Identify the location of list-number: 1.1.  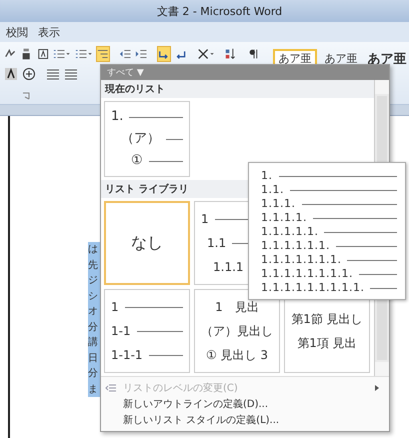
(216, 243).